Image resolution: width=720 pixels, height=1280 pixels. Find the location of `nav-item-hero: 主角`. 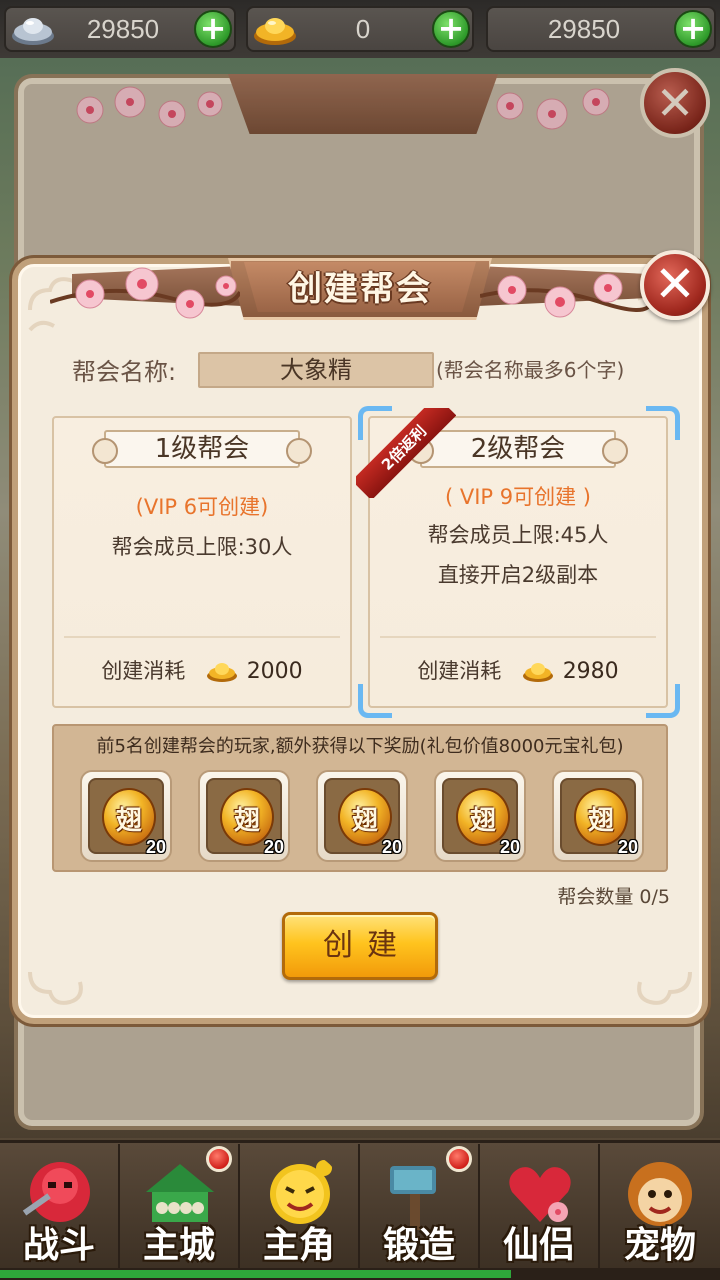

nav-item-hero: 主角 is located at coordinates (300, 1208).